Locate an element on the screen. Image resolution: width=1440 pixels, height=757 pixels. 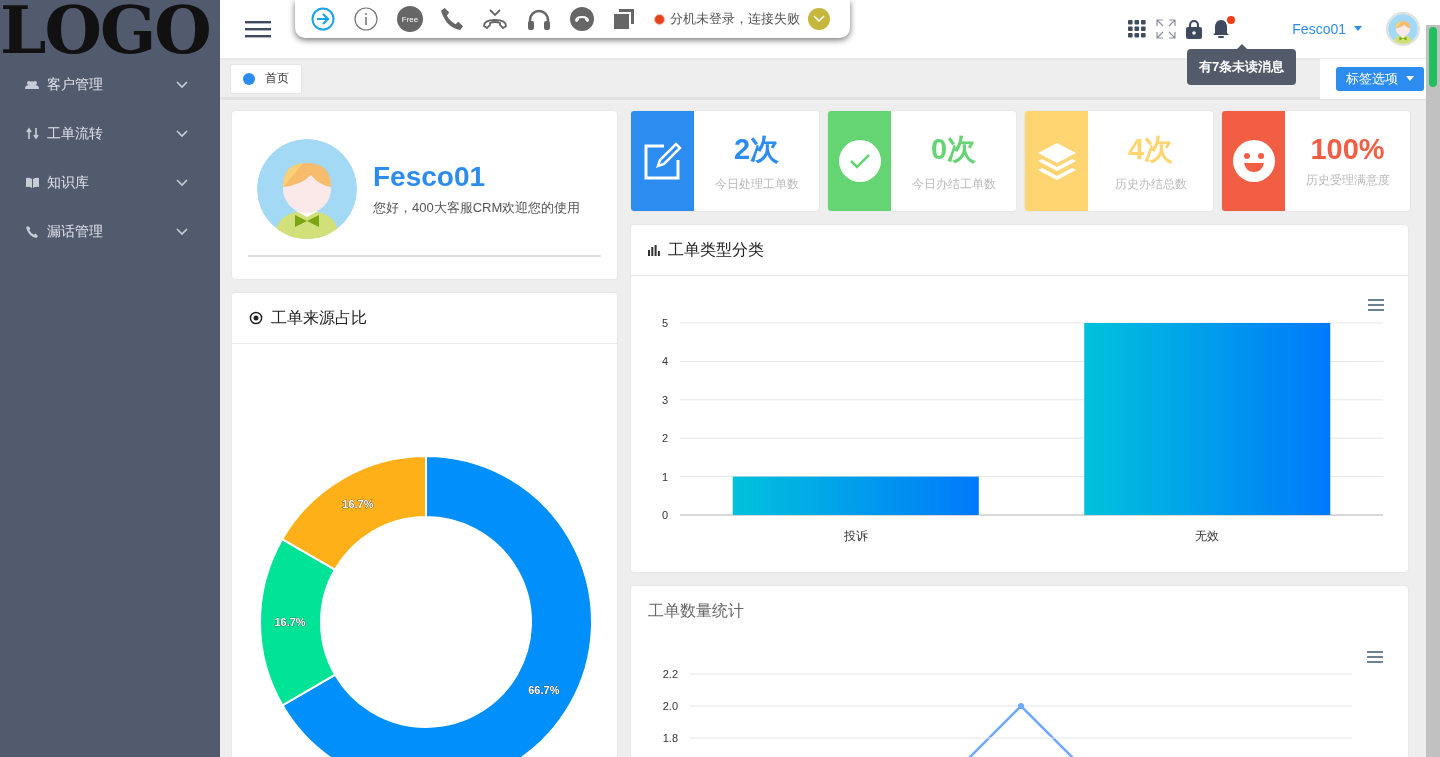
book-icon is located at coordinates (32, 182).